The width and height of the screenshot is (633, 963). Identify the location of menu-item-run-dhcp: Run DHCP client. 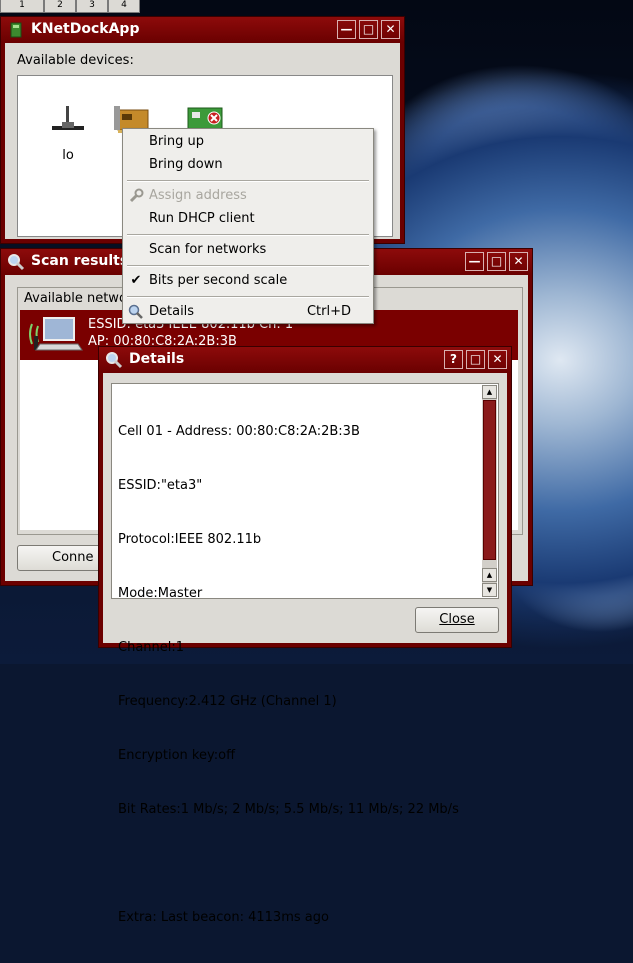
(248, 219).